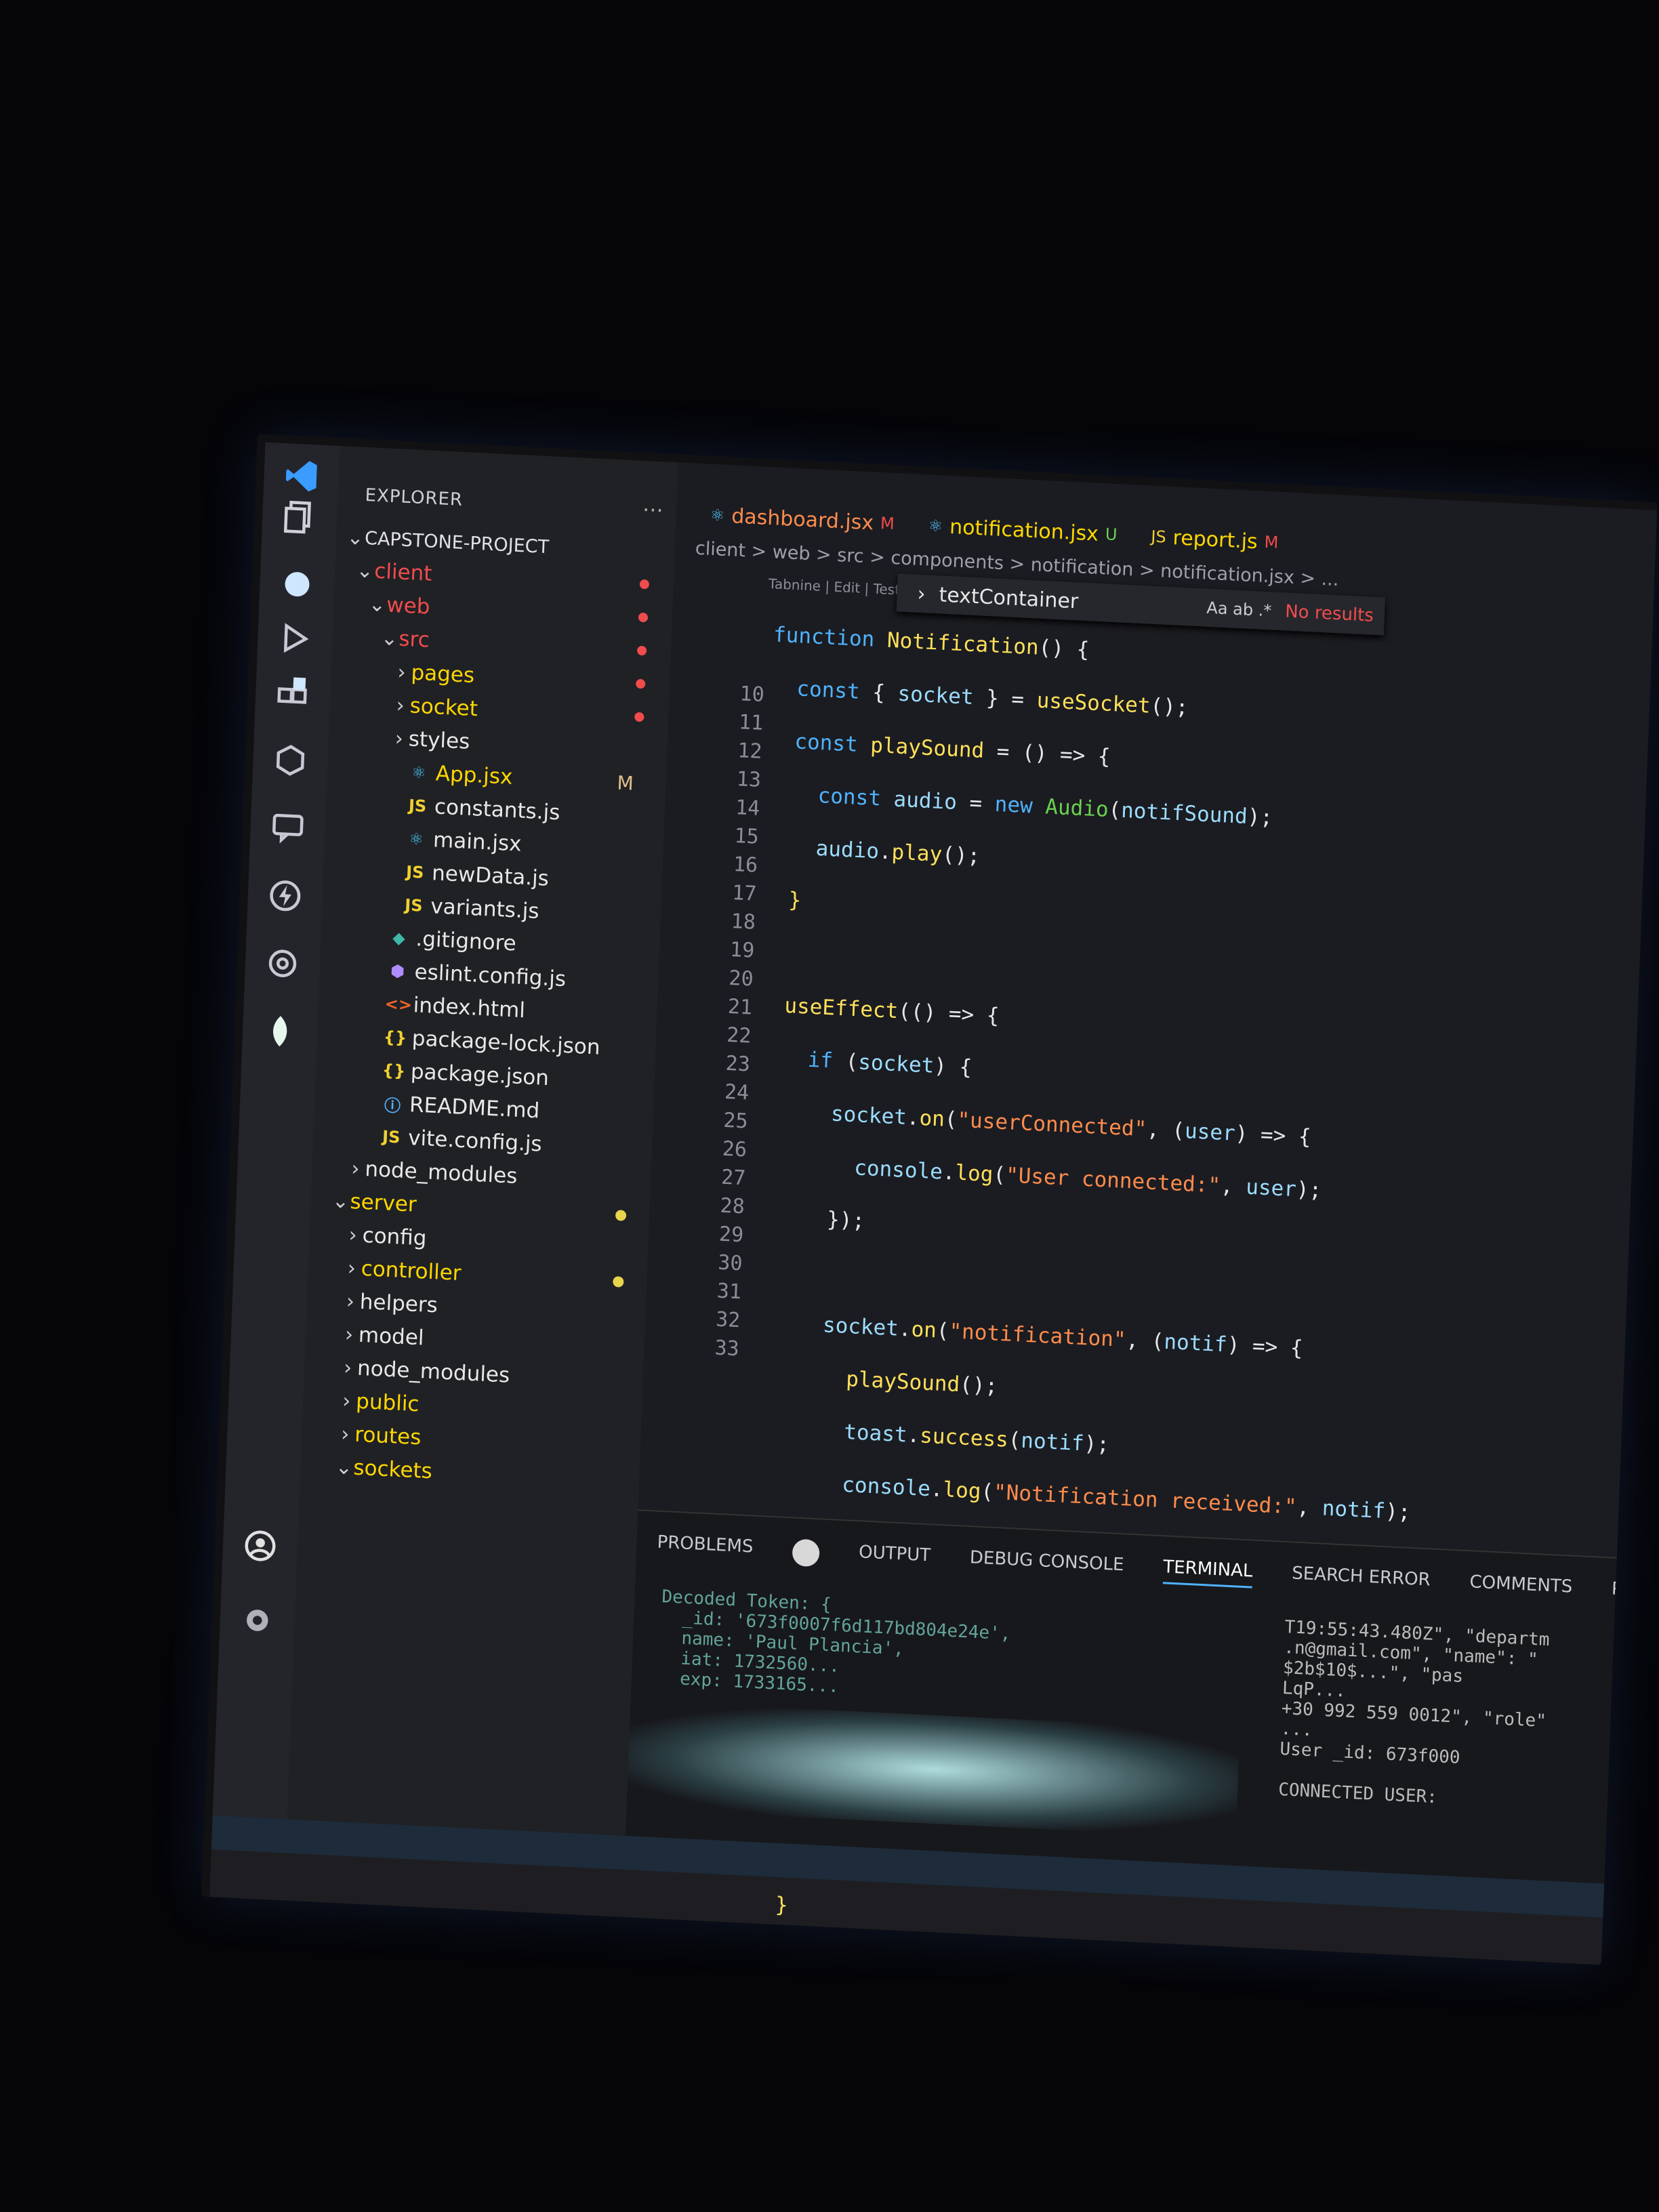 The width and height of the screenshot is (1659, 2212). Describe the element at coordinates (439, 740) in the screenshot. I see `tree-item-label: styles` at that location.